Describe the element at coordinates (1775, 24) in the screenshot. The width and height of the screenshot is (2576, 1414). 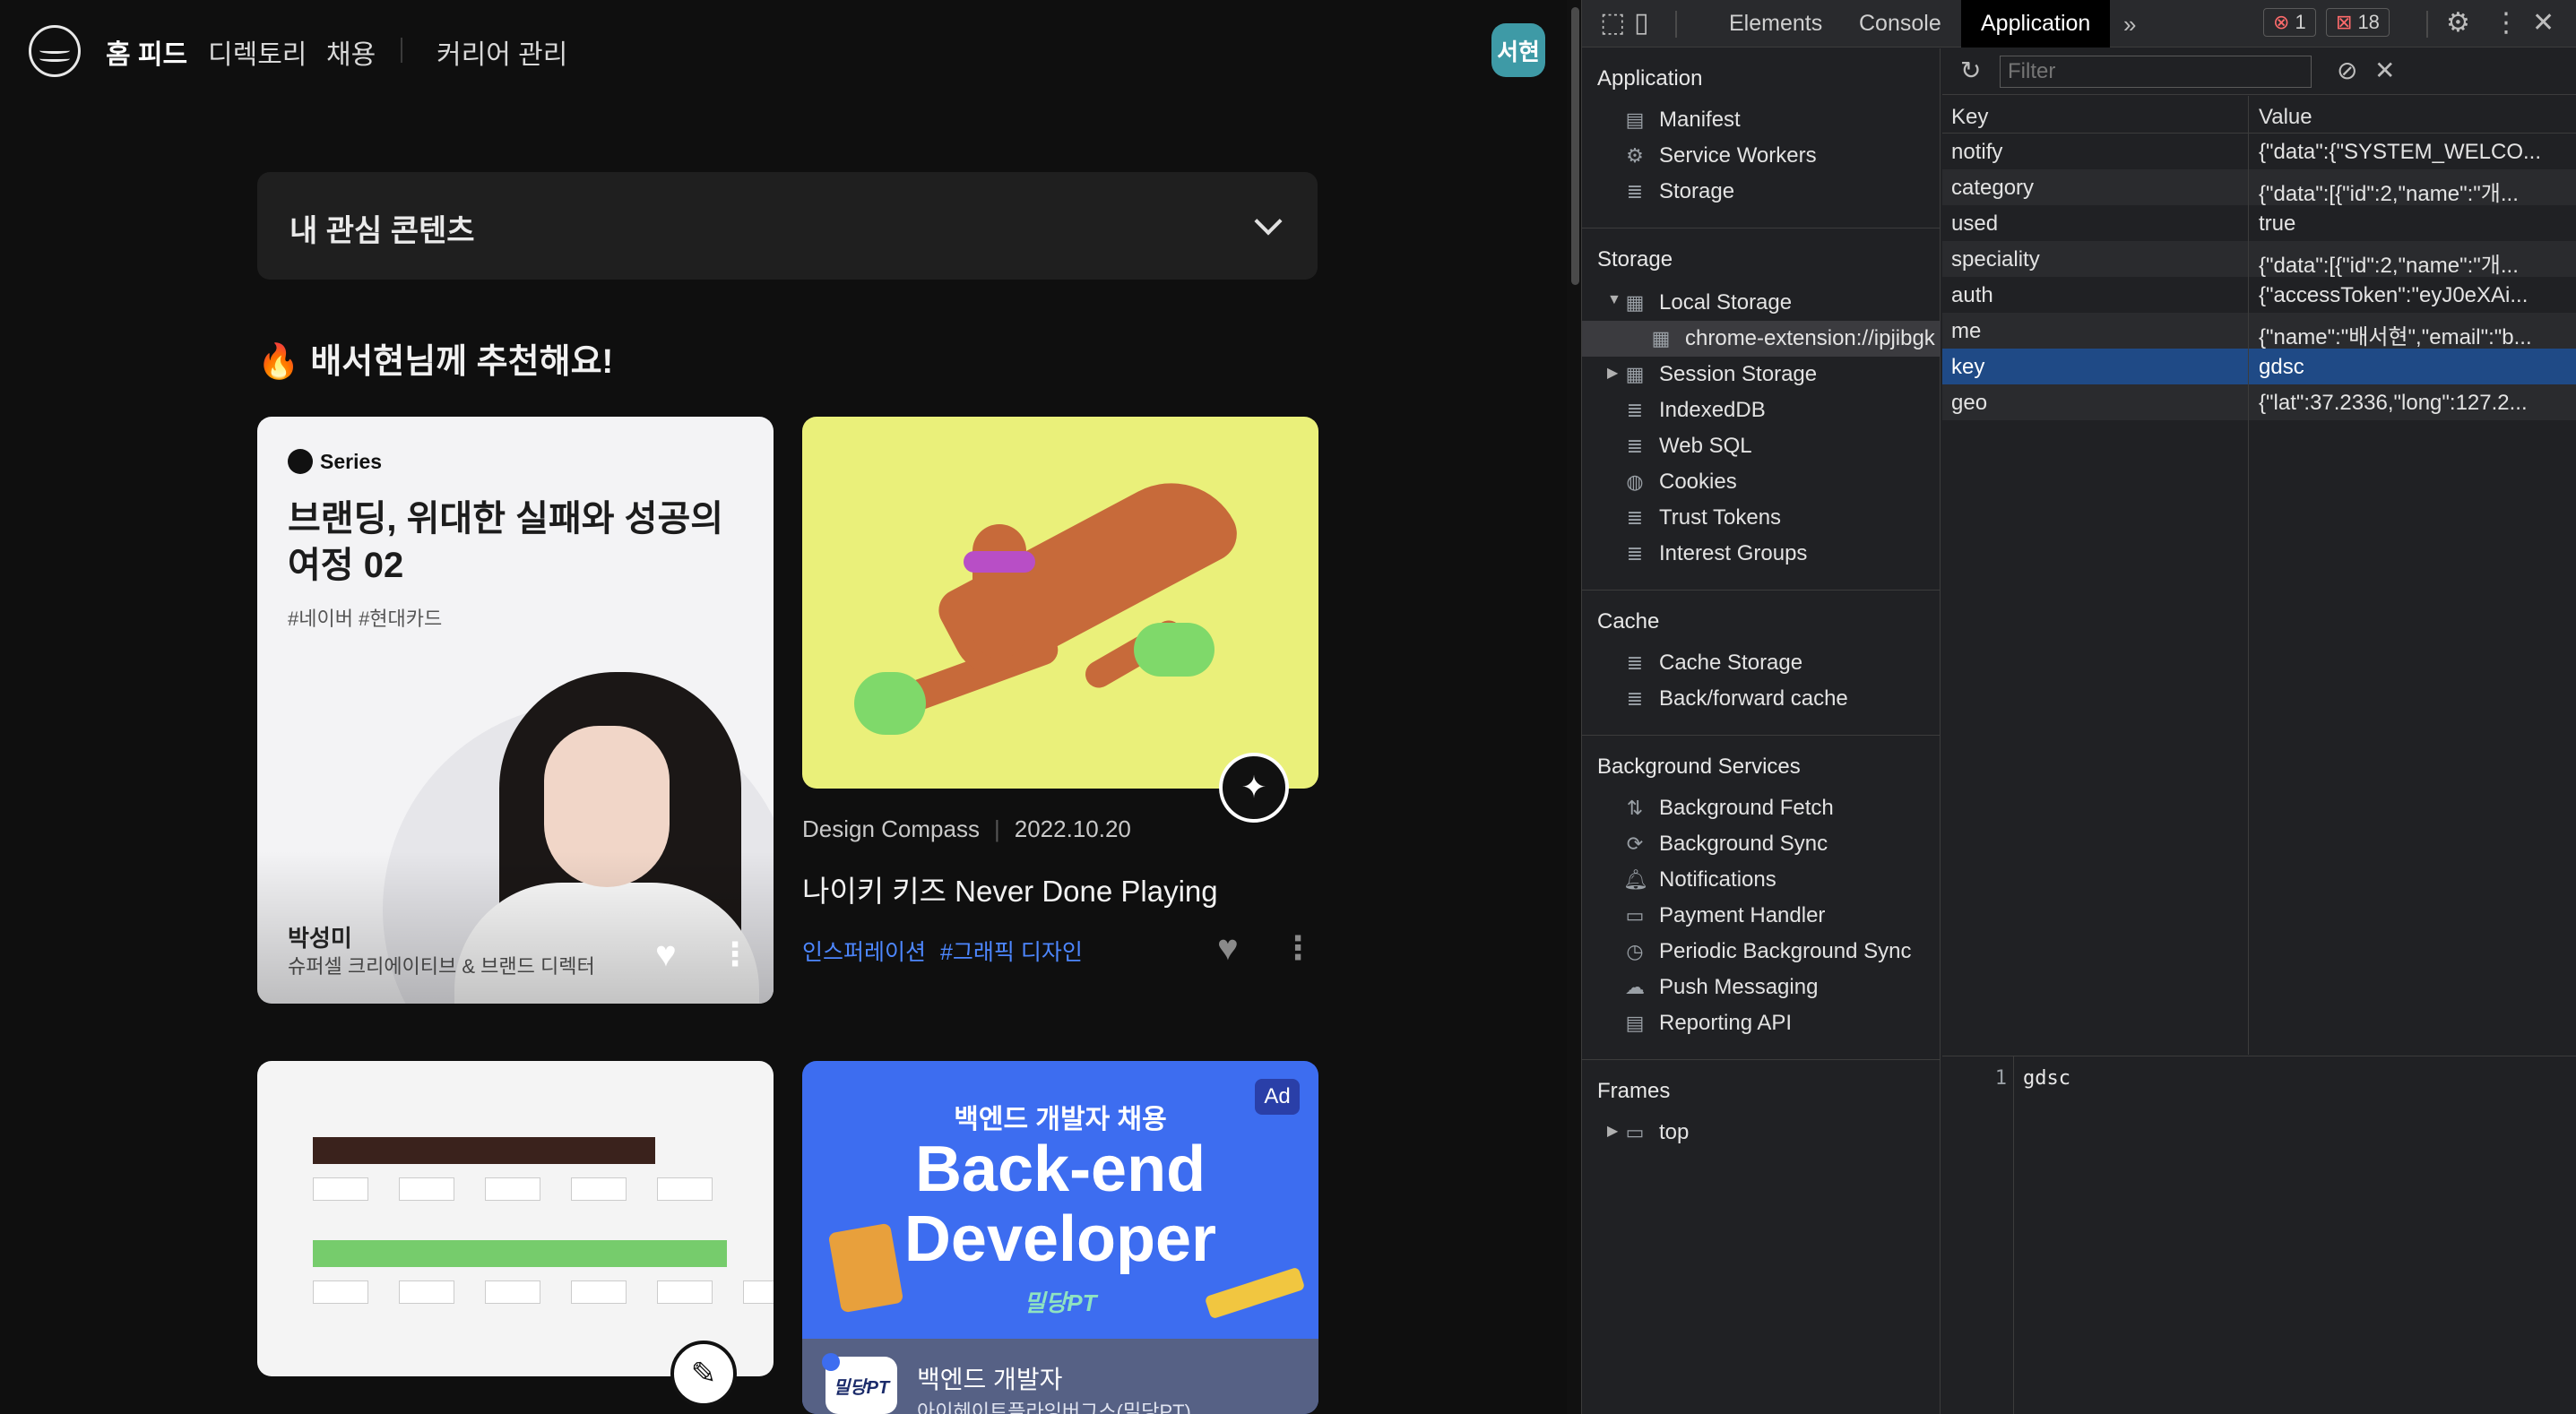
I see `tab-elements: Elements` at that location.